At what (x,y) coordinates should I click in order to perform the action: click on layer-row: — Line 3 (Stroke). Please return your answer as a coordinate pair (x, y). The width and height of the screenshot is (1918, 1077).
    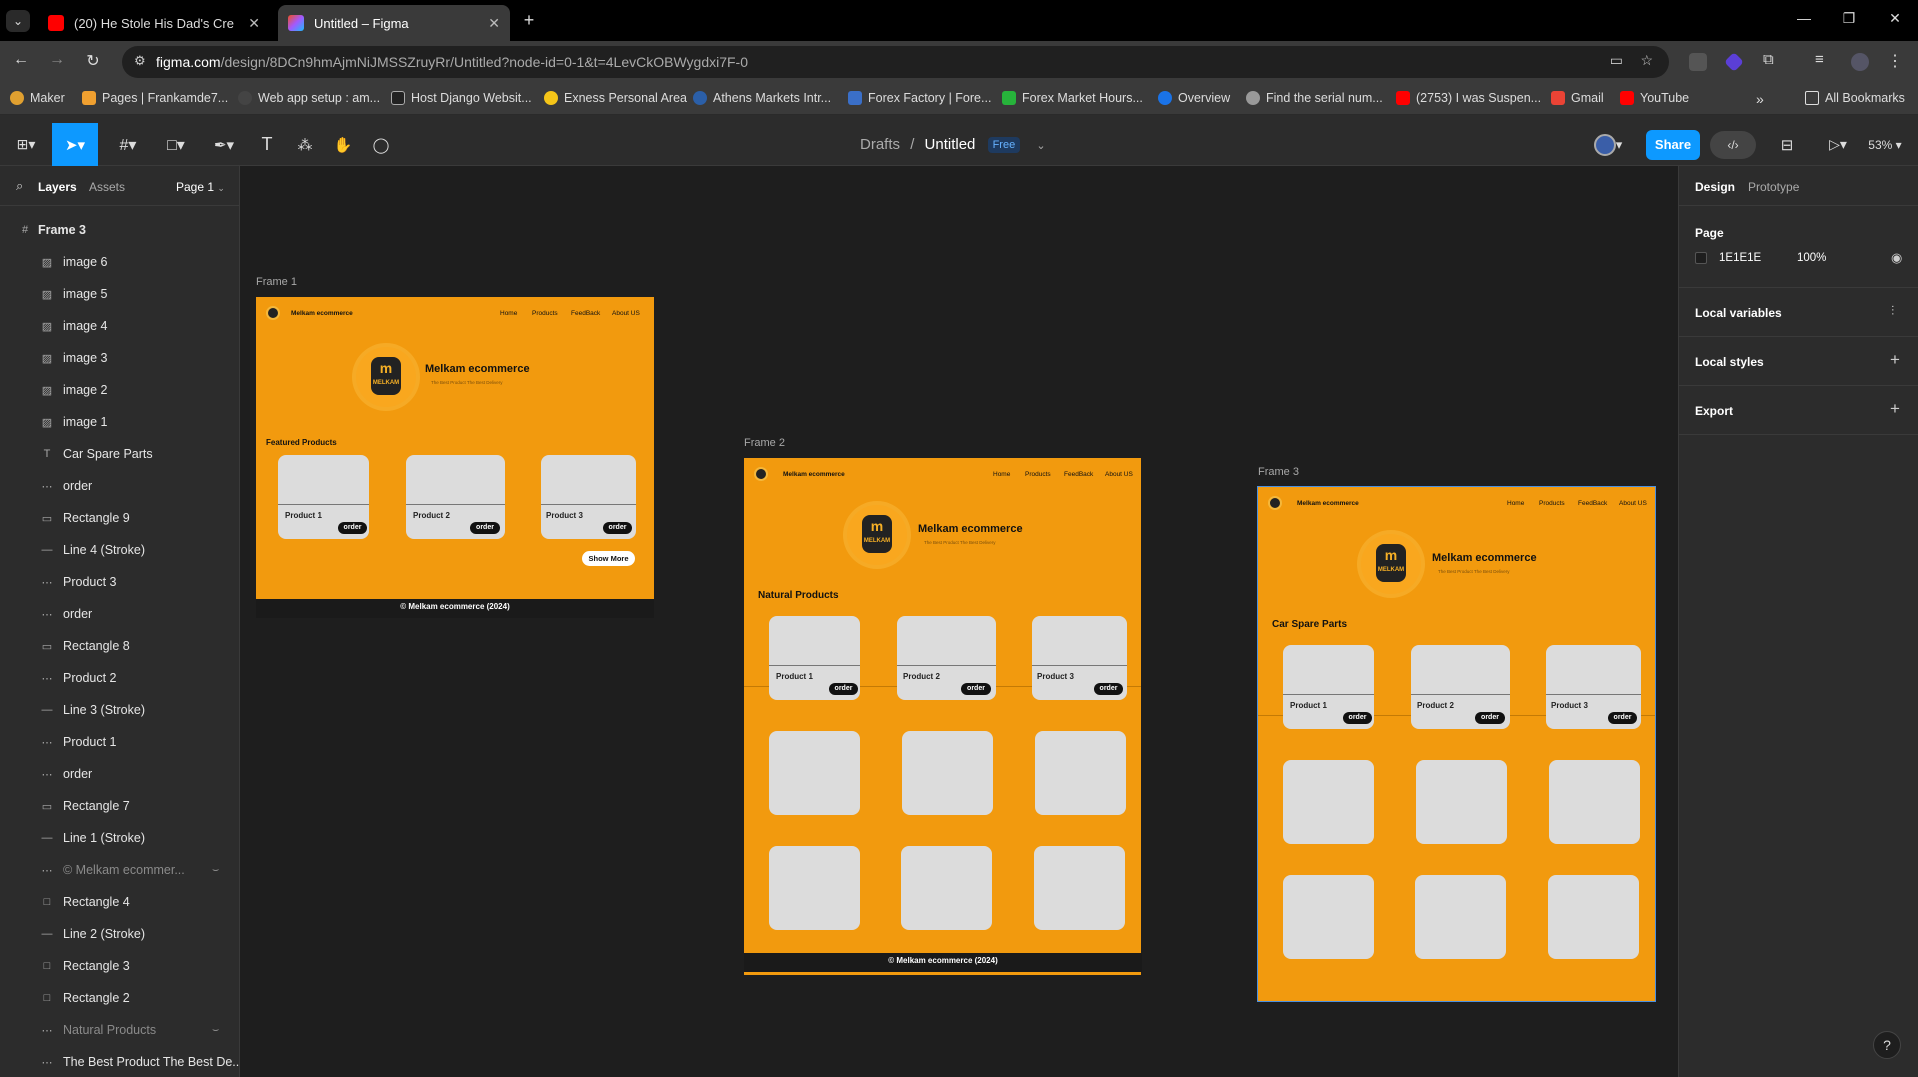
    Looking at the image, I should click on (119, 710).